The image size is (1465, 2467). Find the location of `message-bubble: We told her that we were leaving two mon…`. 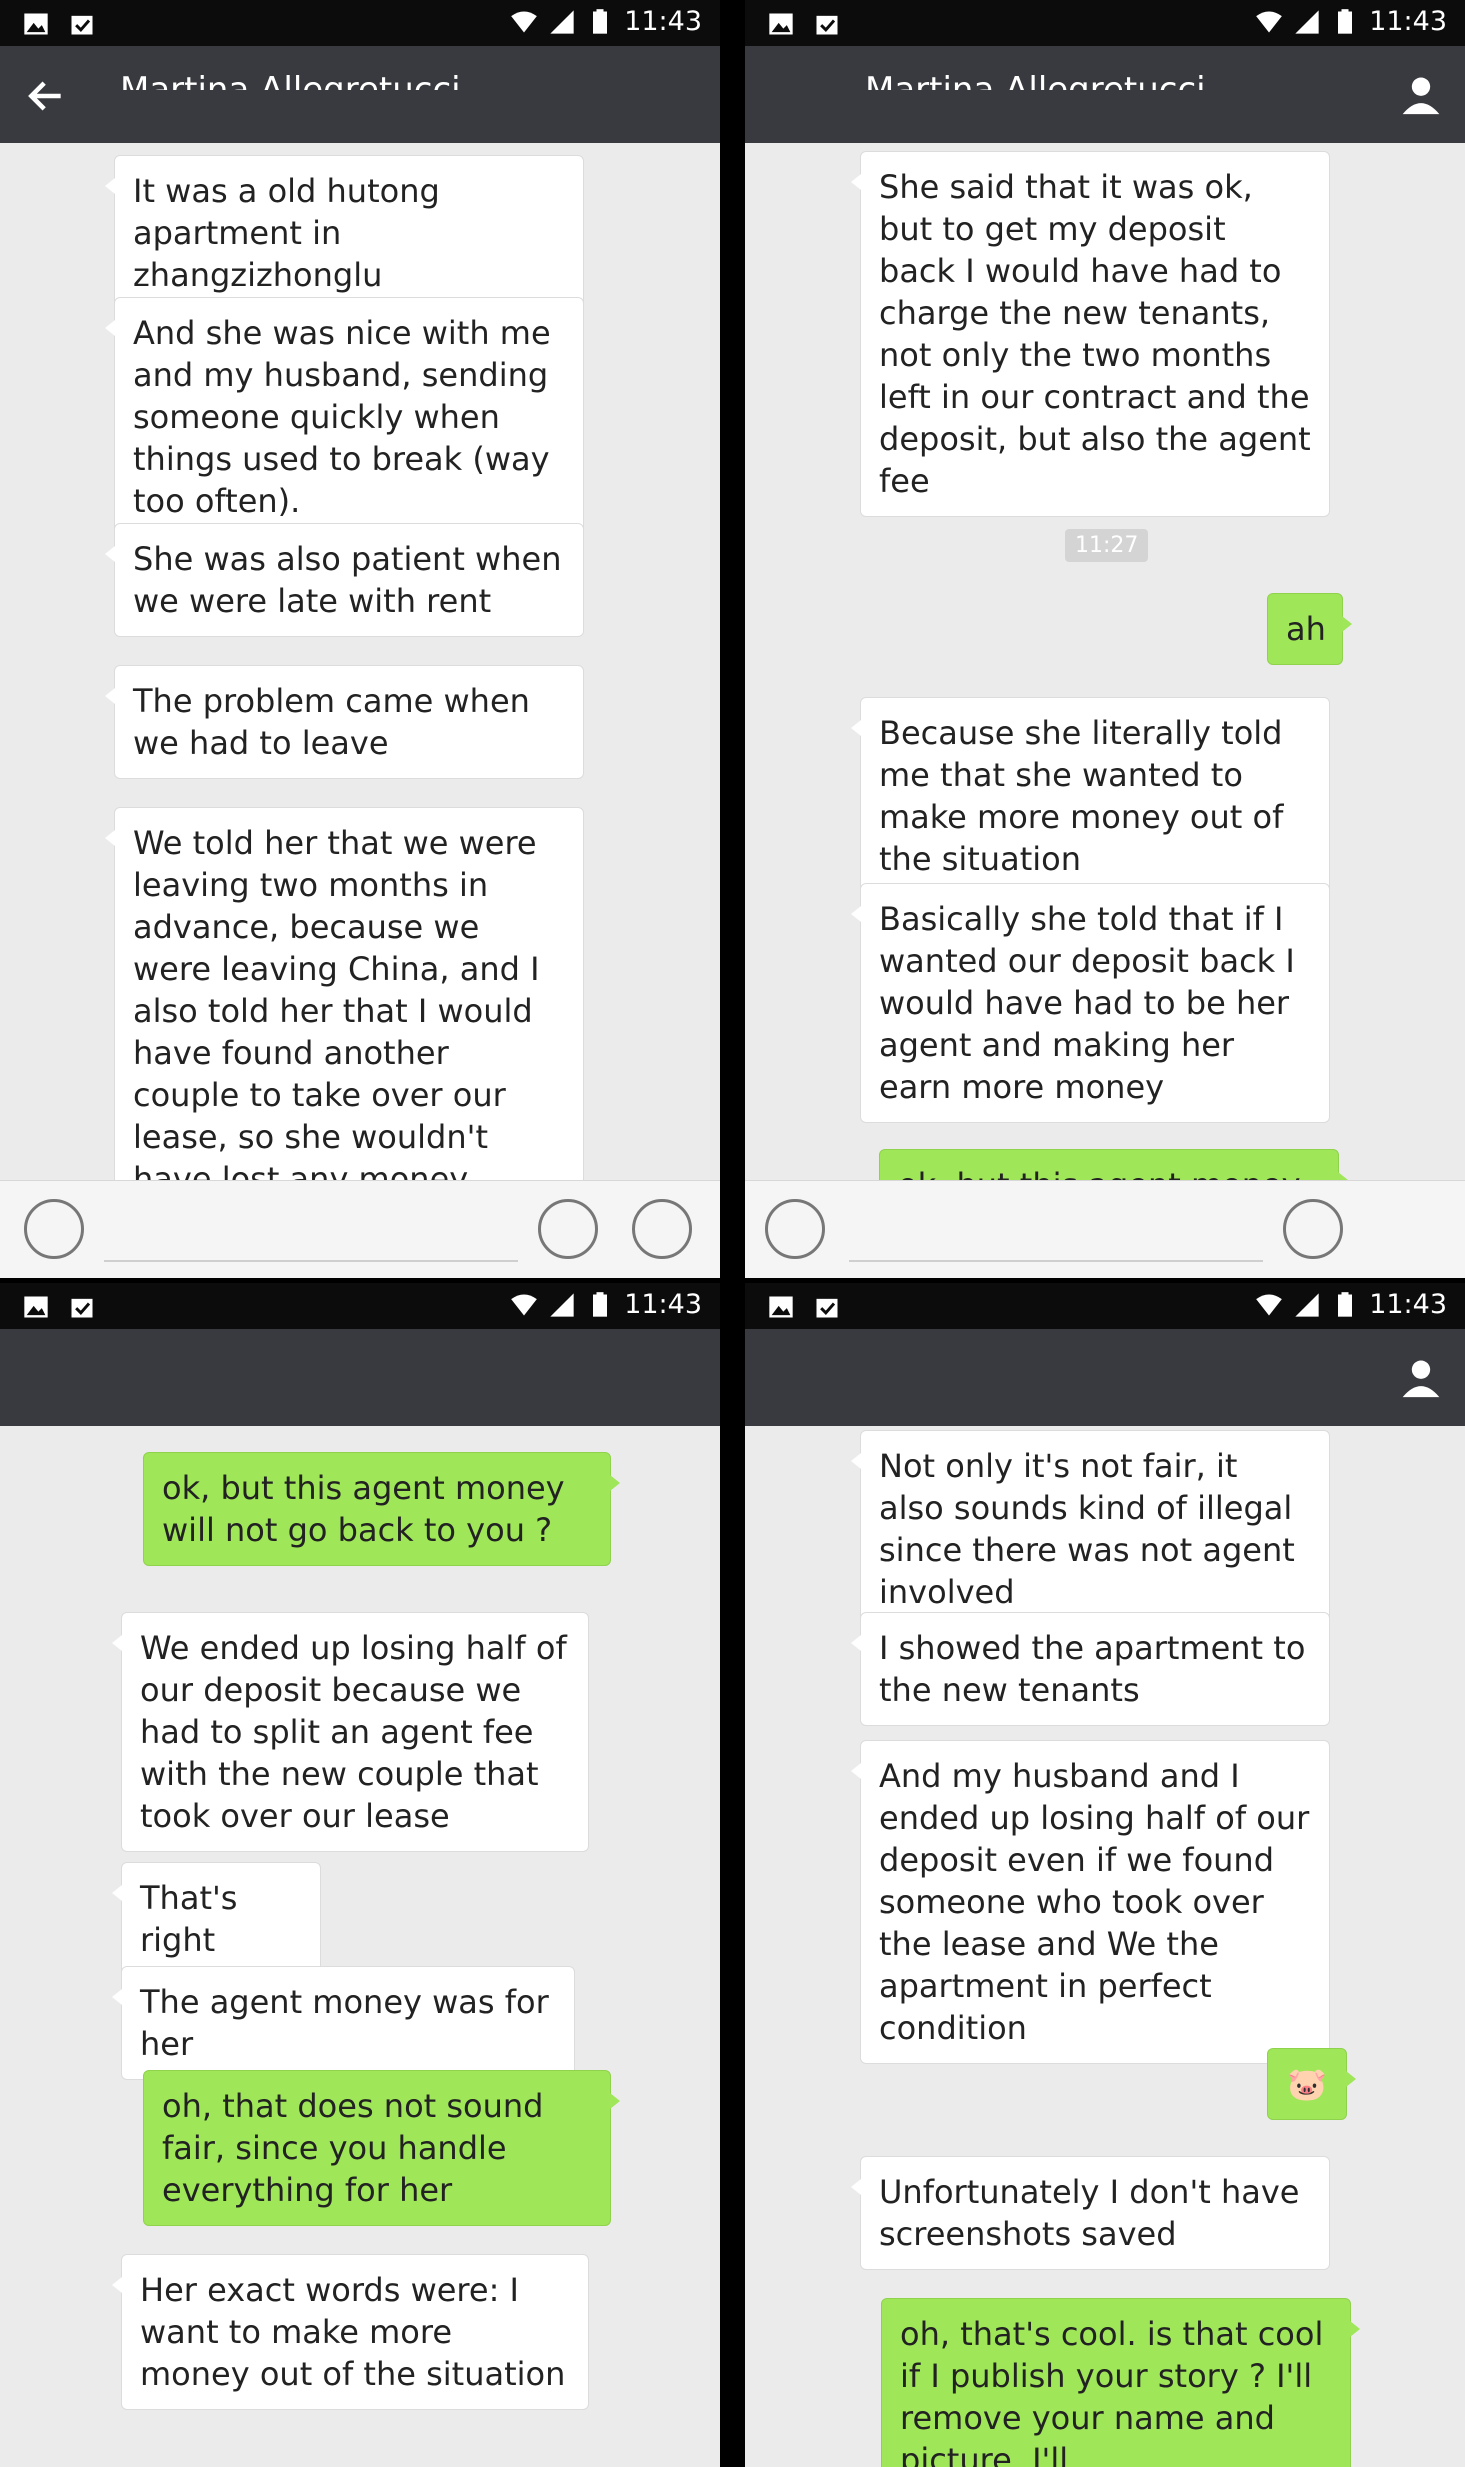

message-bubble: We told her that we were leaving two mon… is located at coordinates (344, 1011).